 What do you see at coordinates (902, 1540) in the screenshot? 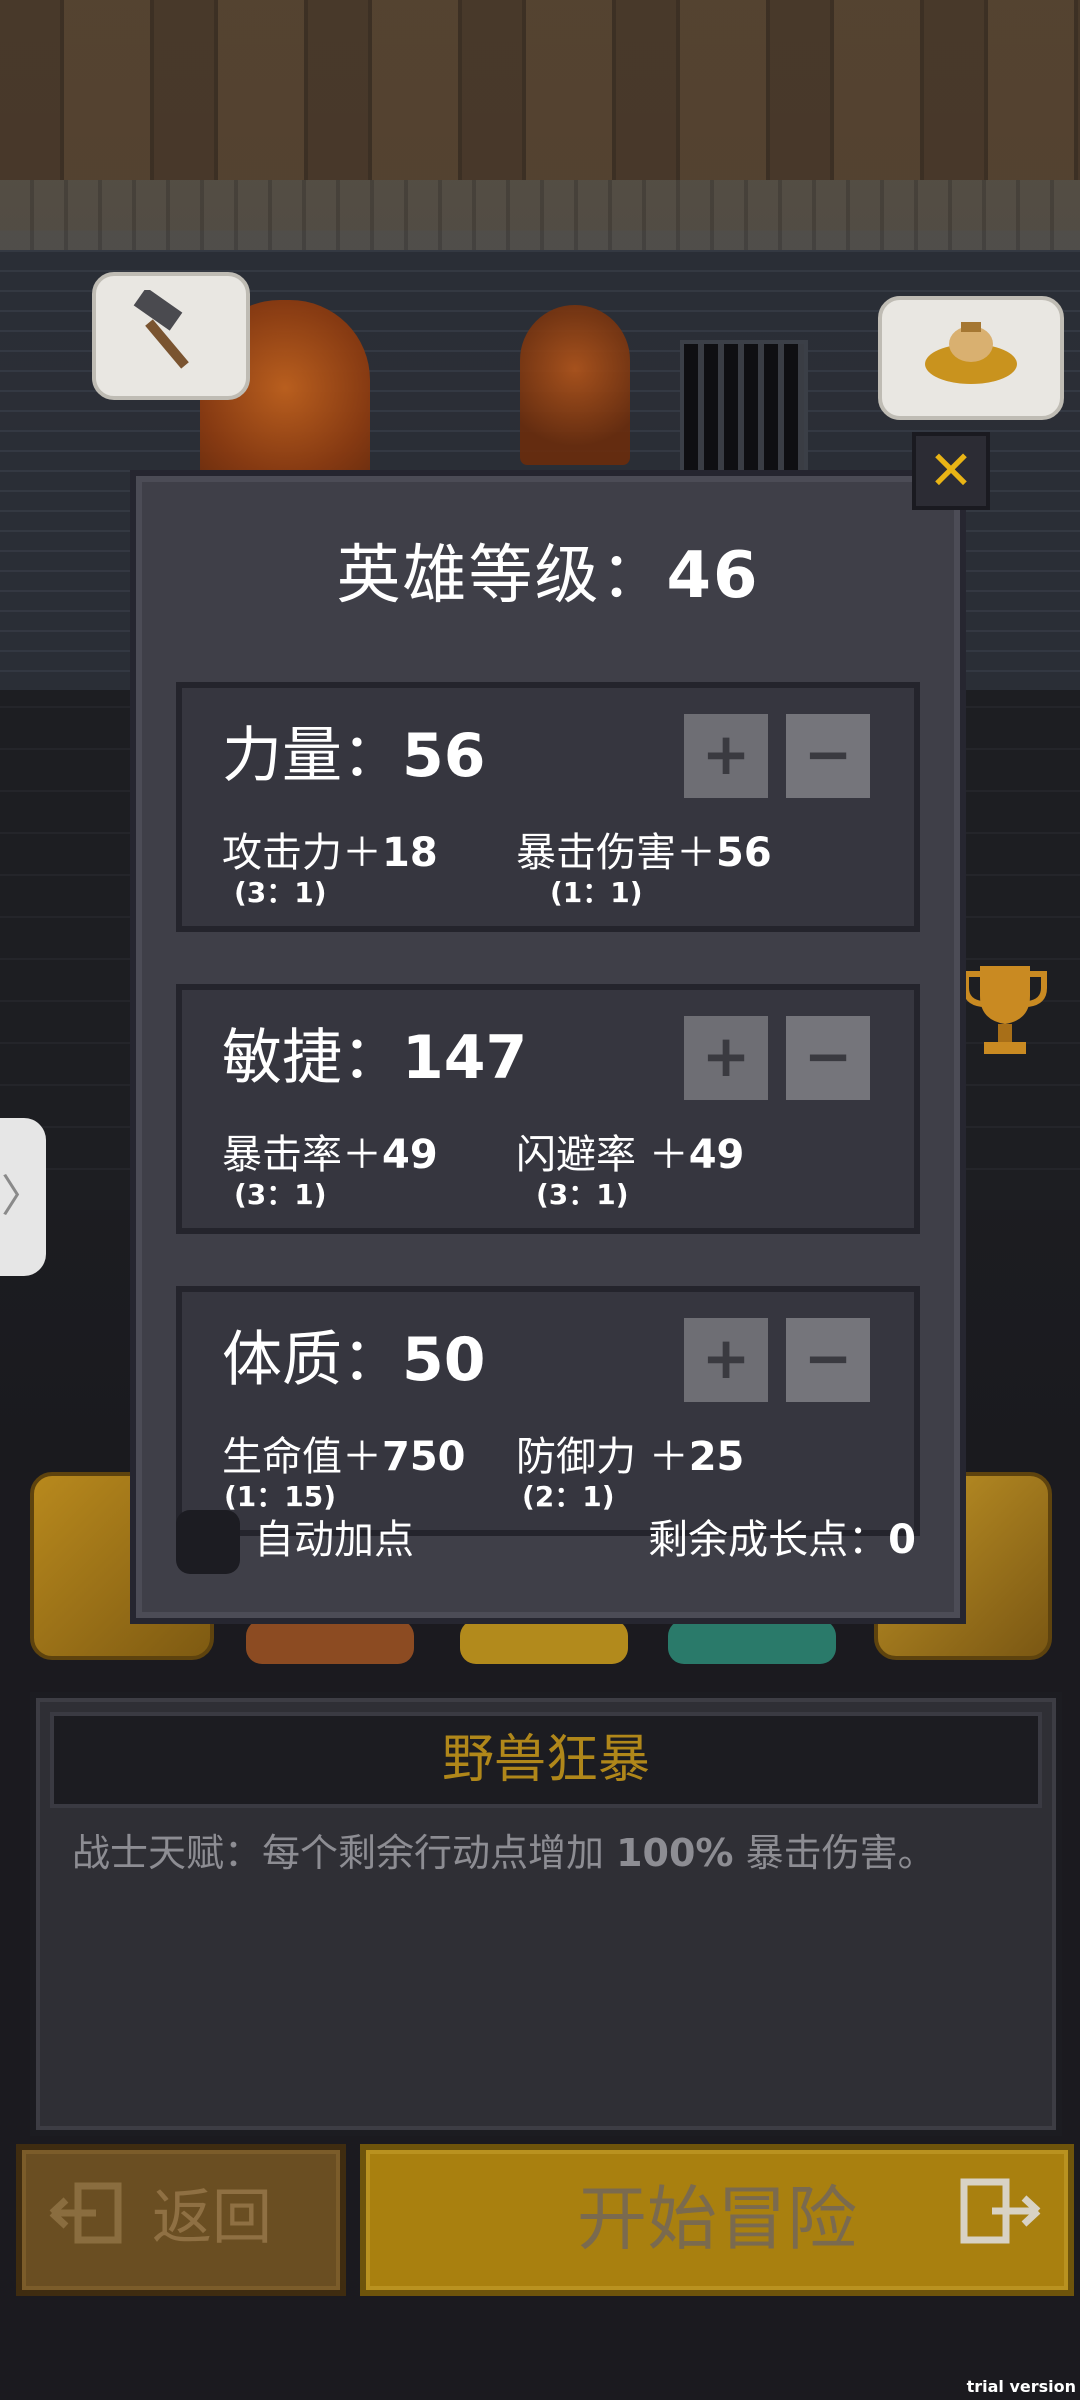
I see `remaining-points-value: 0` at bounding box center [902, 1540].